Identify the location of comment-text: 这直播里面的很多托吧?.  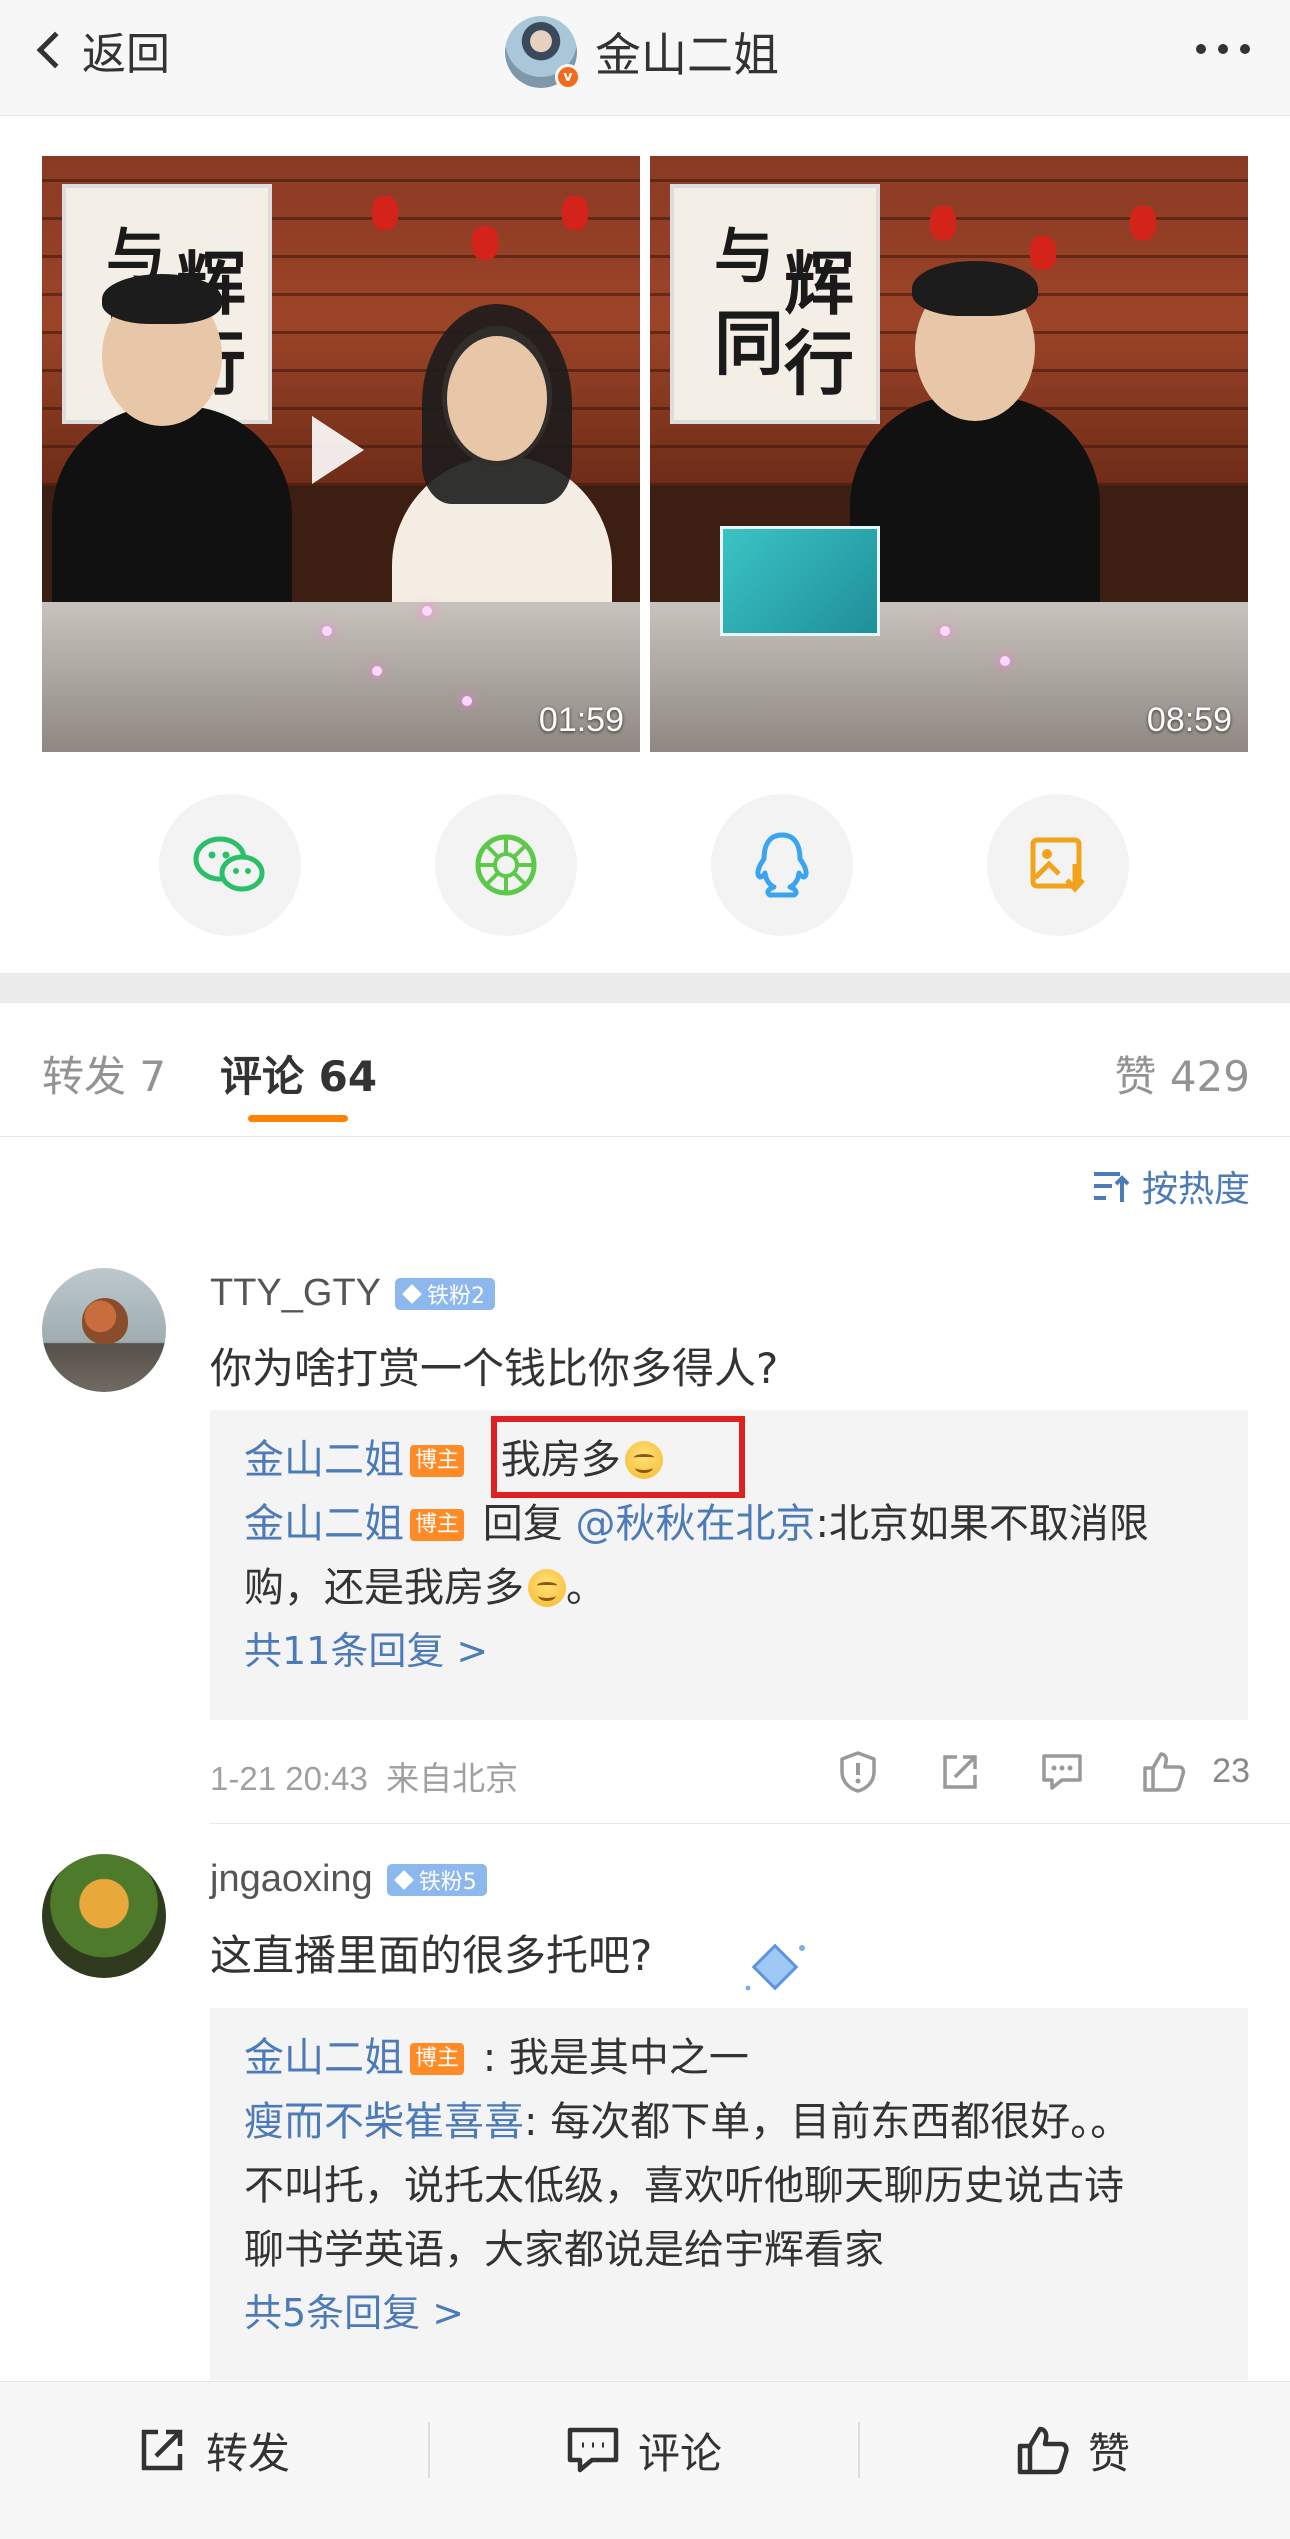
(431, 1955).